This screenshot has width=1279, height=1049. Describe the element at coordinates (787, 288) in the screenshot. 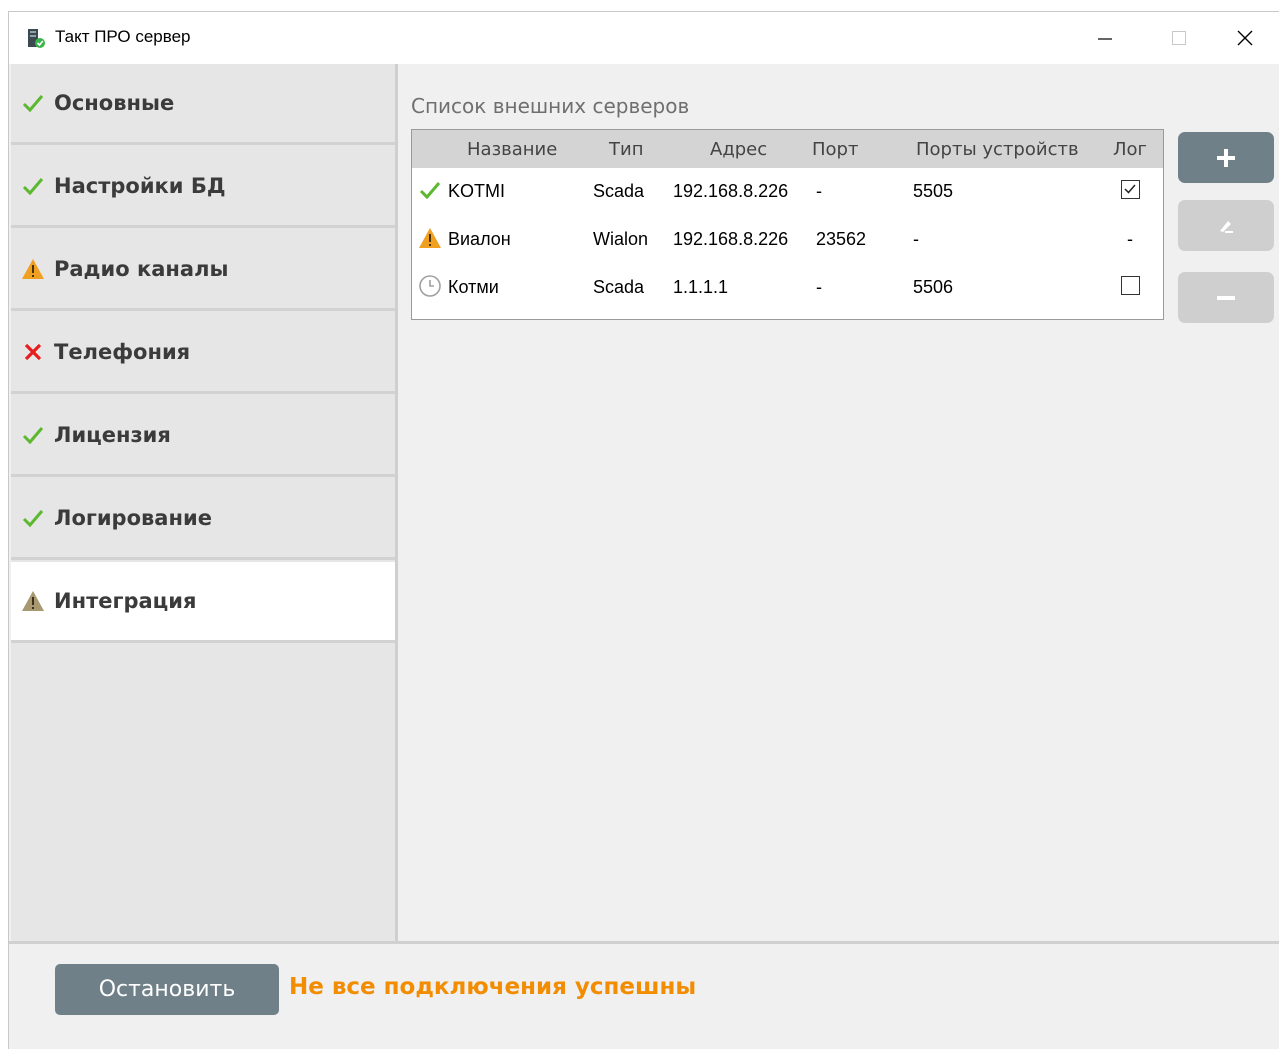

I see `table-row: Котми Scada 1.1.1.1 - 5506` at that location.